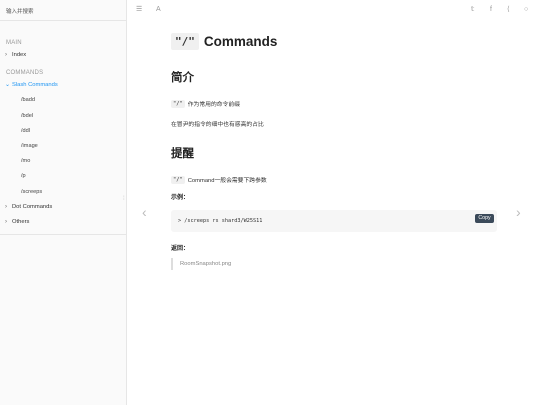  What do you see at coordinates (19, 55) in the screenshot?
I see `sidebar-item-label: Index` at bounding box center [19, 55].